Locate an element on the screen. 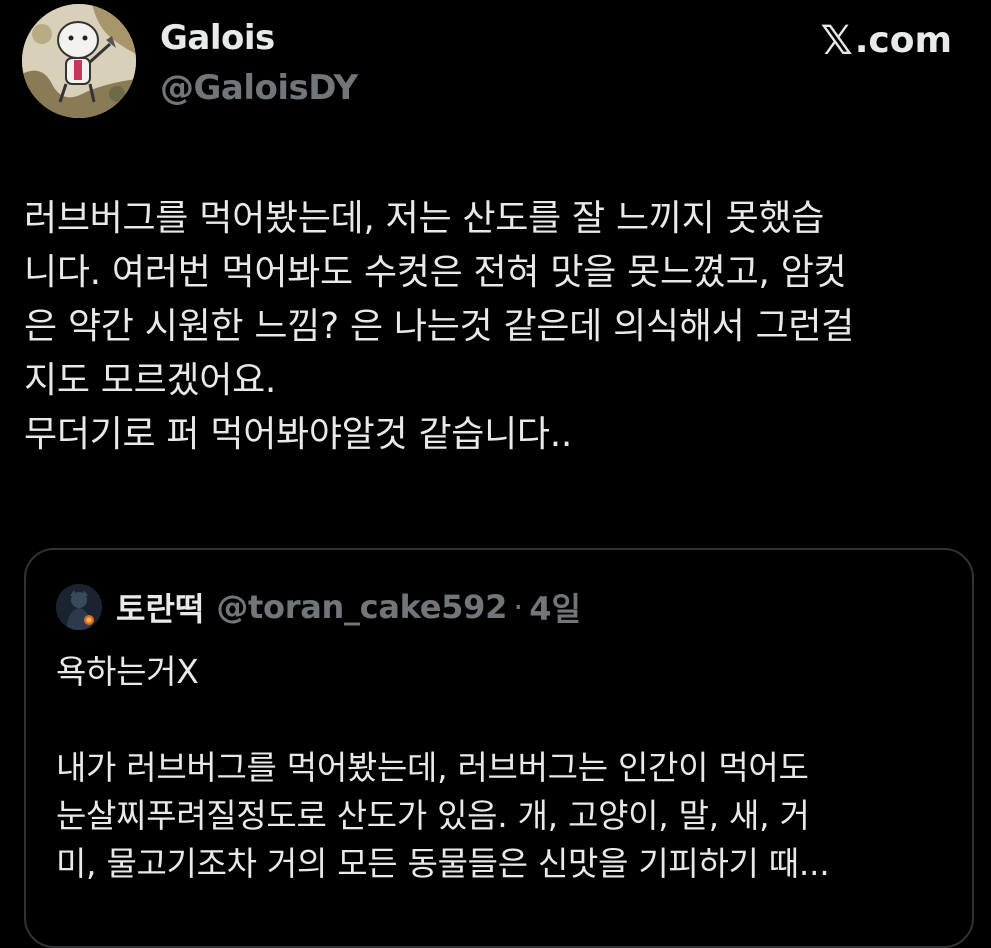 This screenshot has height=948, width=991. brand-label: 𝕏 .com is located at coordinates (887, 40).